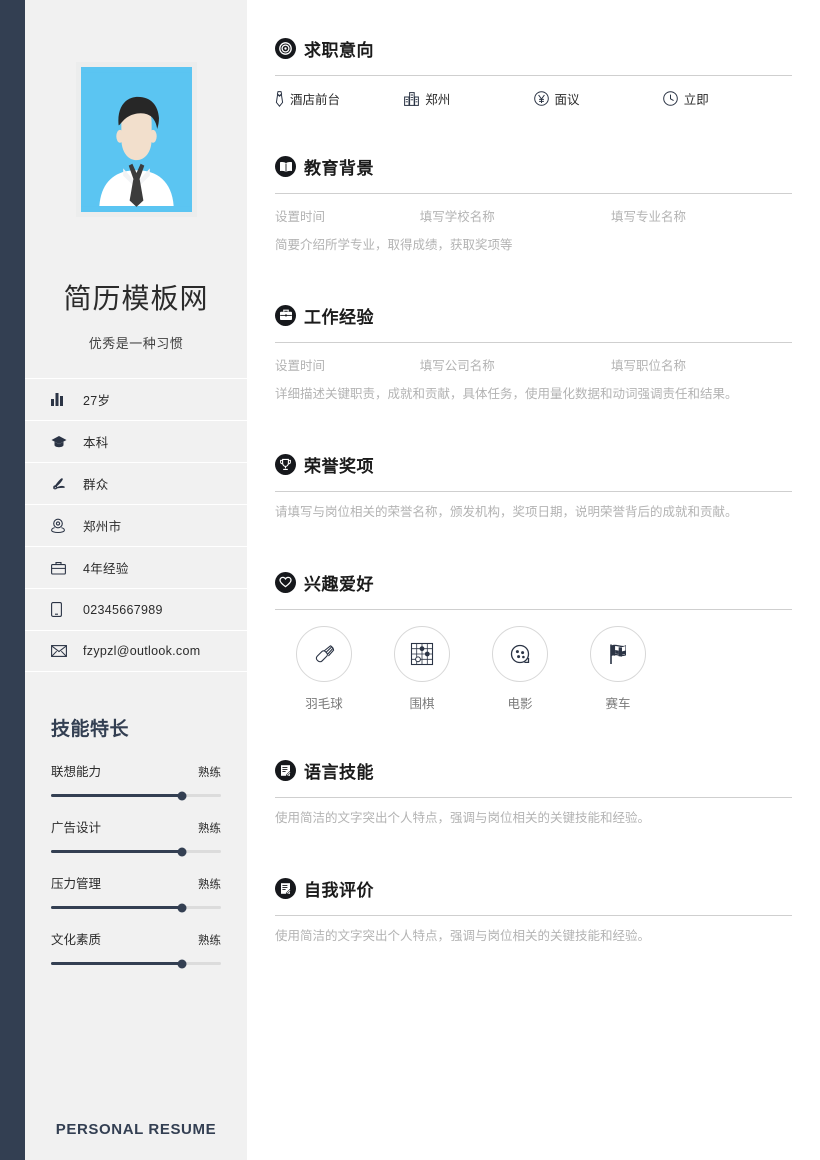  Describe the element at coordinates (422, 653) in the screenshot. I see `go-board-icon` at that location.